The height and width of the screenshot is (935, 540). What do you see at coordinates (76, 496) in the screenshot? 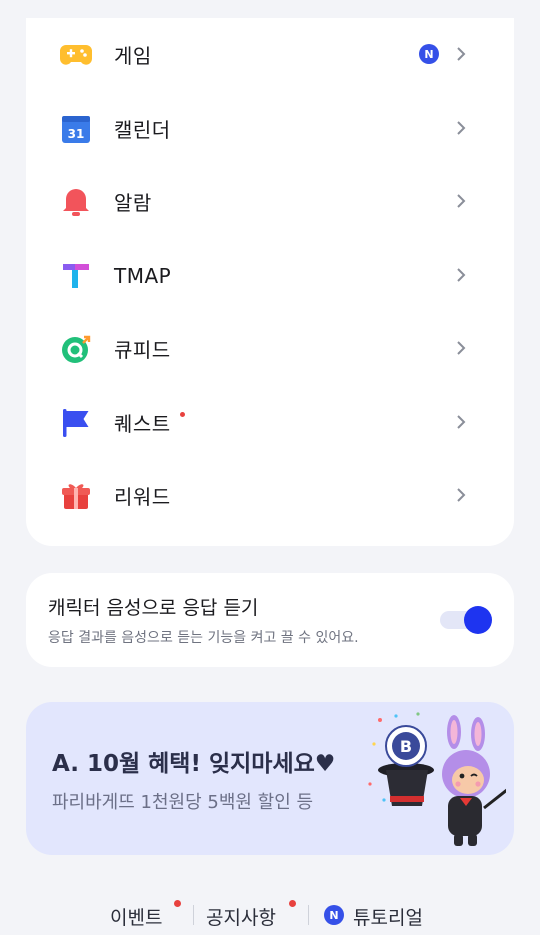
I see `gift-icon` at bounding box center [76, 496].